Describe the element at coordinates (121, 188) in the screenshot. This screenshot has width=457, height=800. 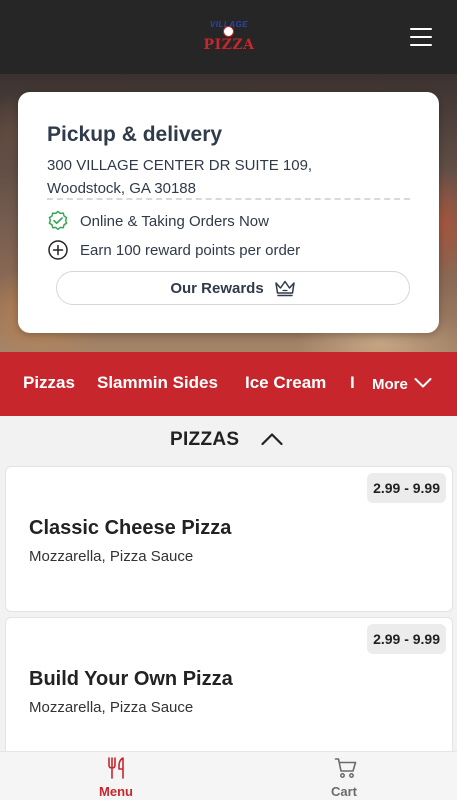
I see `address-line-2: Woodstock, GA 30188` at that location.